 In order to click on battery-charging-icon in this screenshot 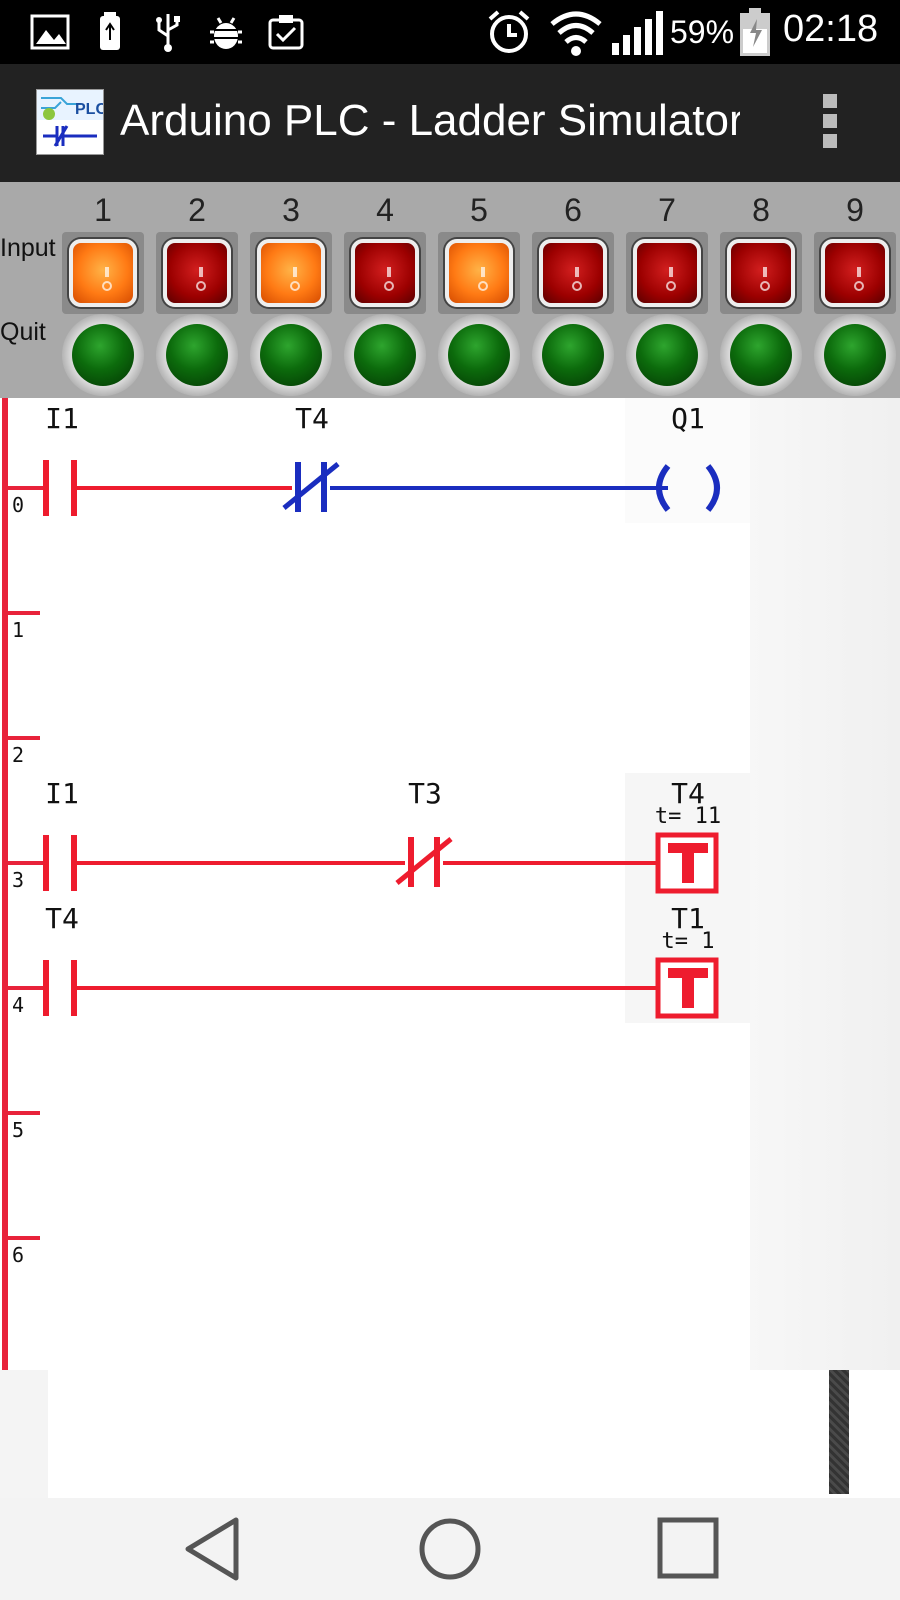, I will do `click(755, 32)`.